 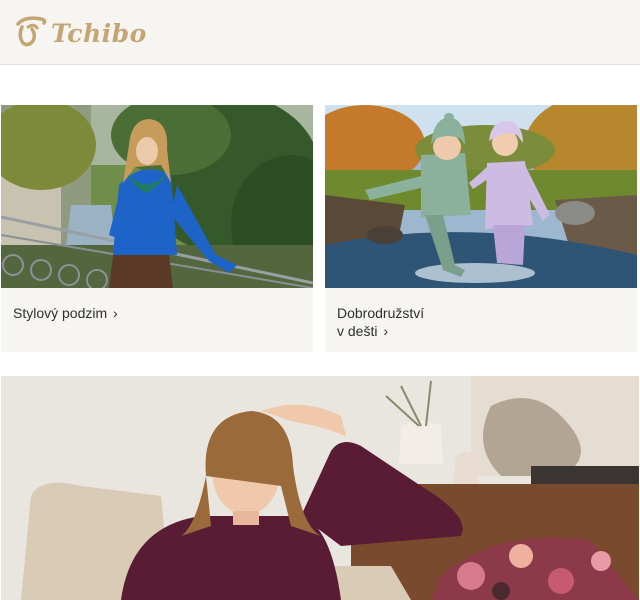 What do you see at coordinates (32, 33) in the screenshot?
I see `tchibo-cup-logo-icon` at bounding box center [32, 33].